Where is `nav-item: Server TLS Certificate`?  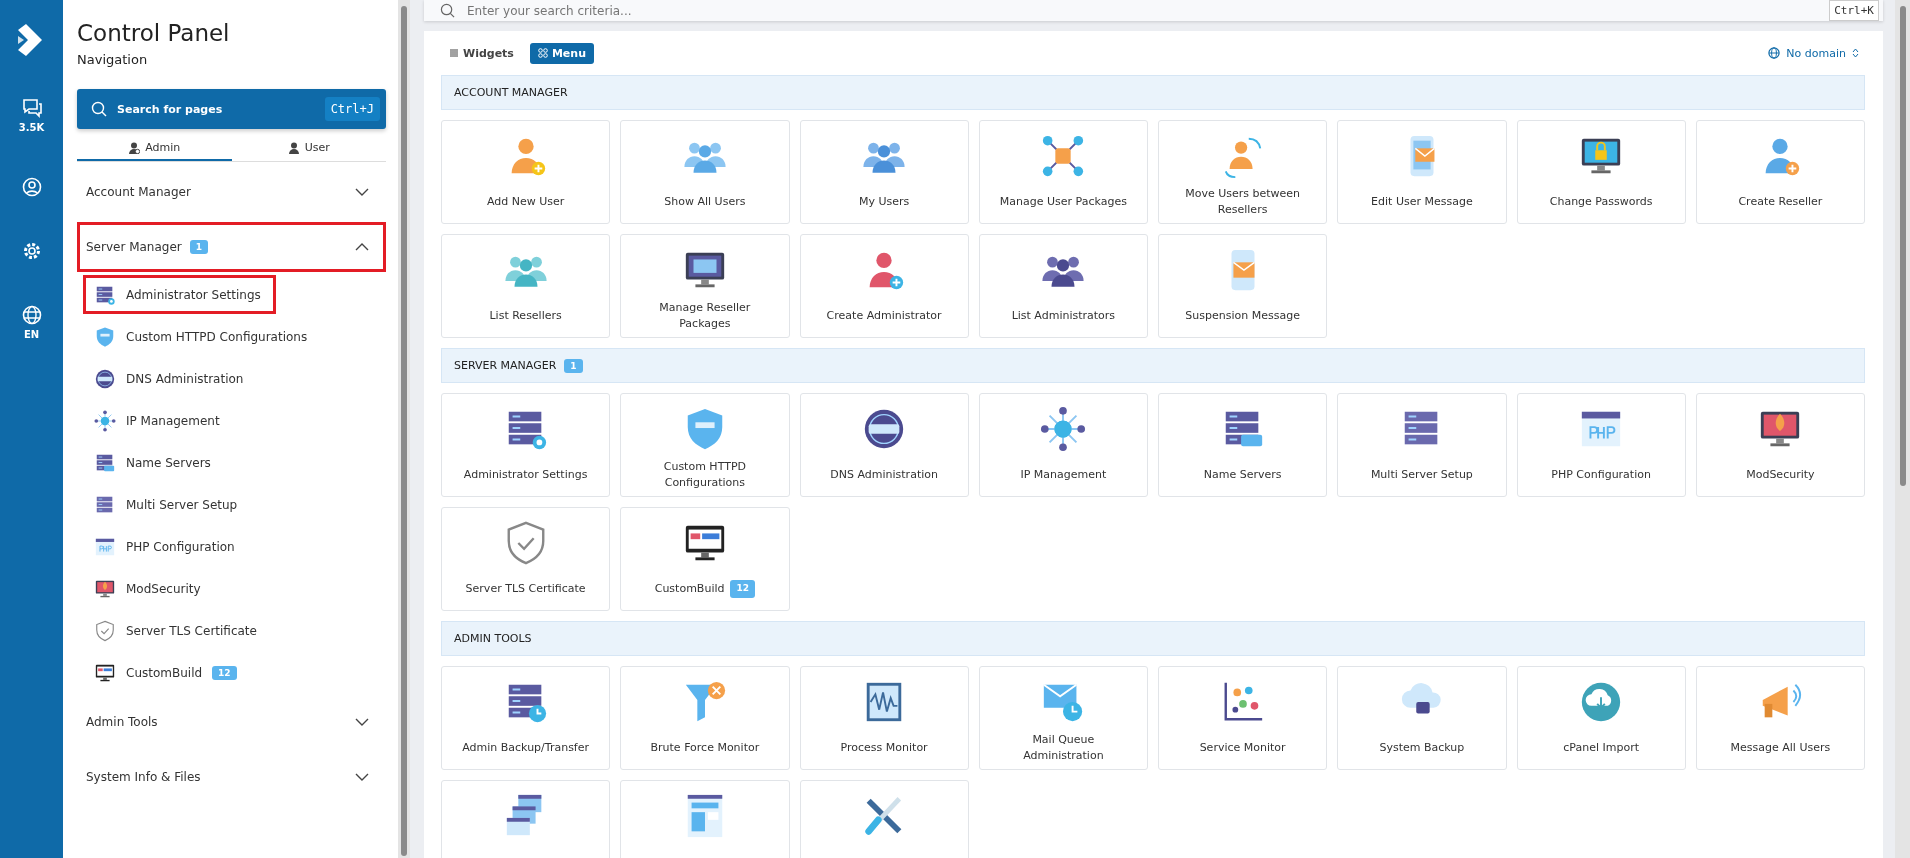
nav-item: Server TLS Certificate is located at coordinates (177, 630).